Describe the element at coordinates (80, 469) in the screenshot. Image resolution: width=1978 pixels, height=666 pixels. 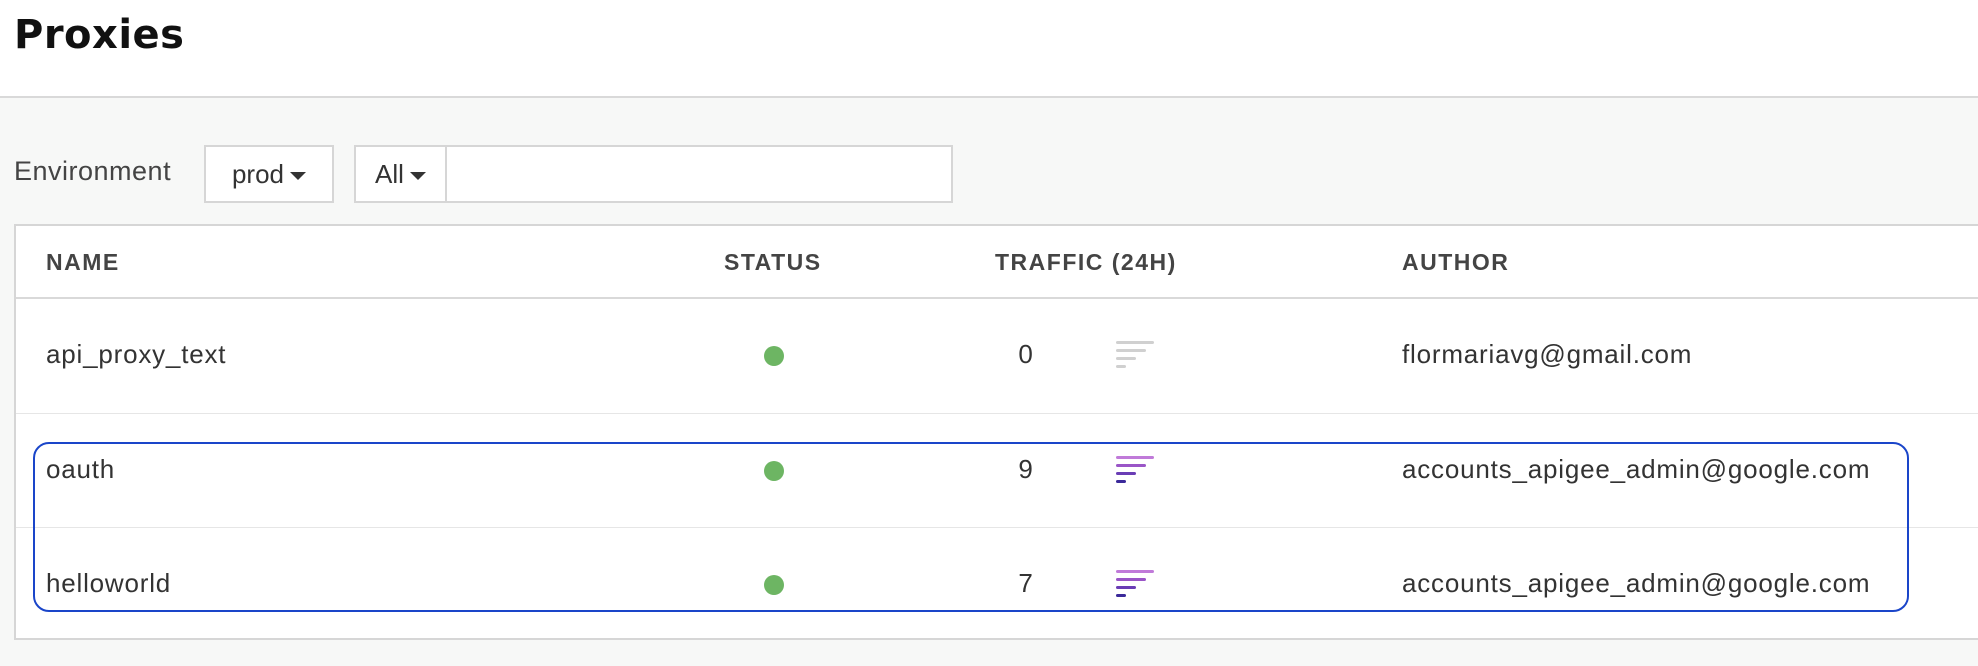
I see `proxy-name: oauth` at that location.